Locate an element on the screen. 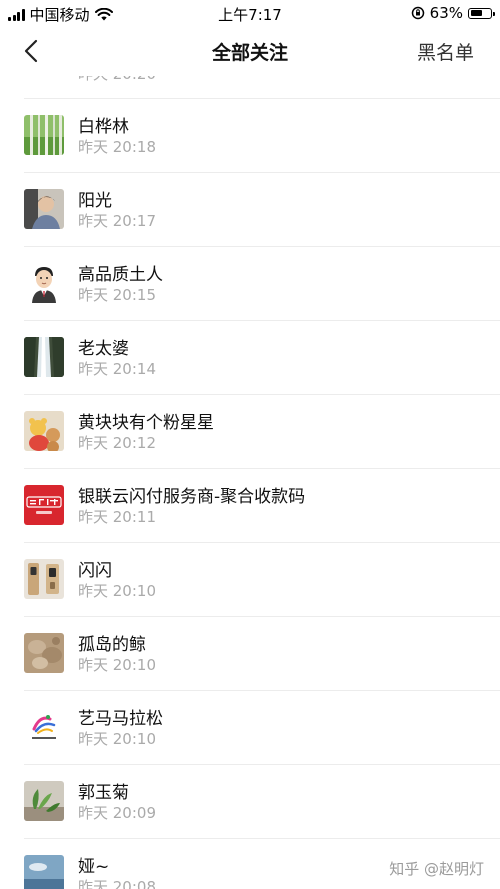  item-time: 昨天 20:12 is located at coordinates (117, 443).